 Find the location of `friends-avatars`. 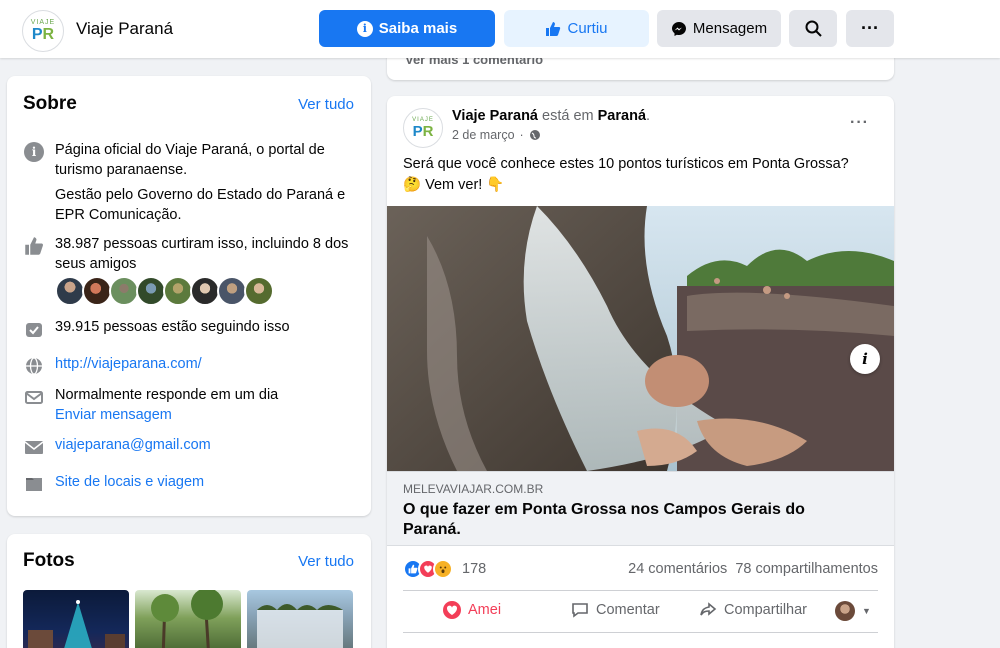

friends-avatars is located at coordinates (164, 291).